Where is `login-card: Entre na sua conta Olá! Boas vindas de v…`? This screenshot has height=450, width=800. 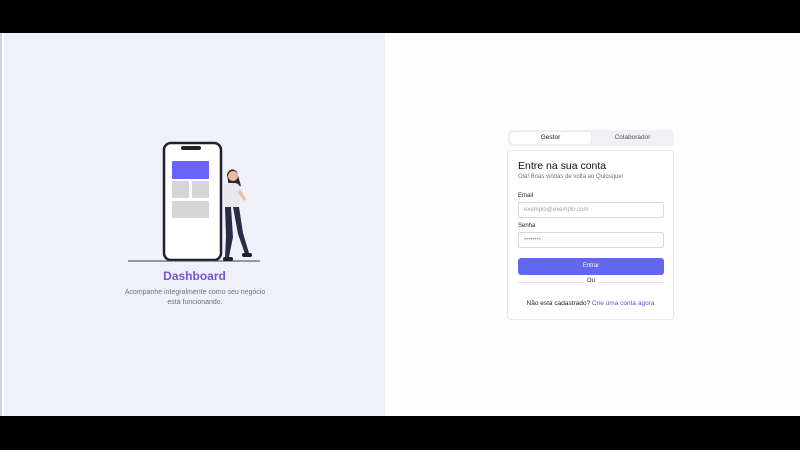 login-card: Entre na sua conta Olá! Boas vindas de v… is located at coordinates (590, 235).